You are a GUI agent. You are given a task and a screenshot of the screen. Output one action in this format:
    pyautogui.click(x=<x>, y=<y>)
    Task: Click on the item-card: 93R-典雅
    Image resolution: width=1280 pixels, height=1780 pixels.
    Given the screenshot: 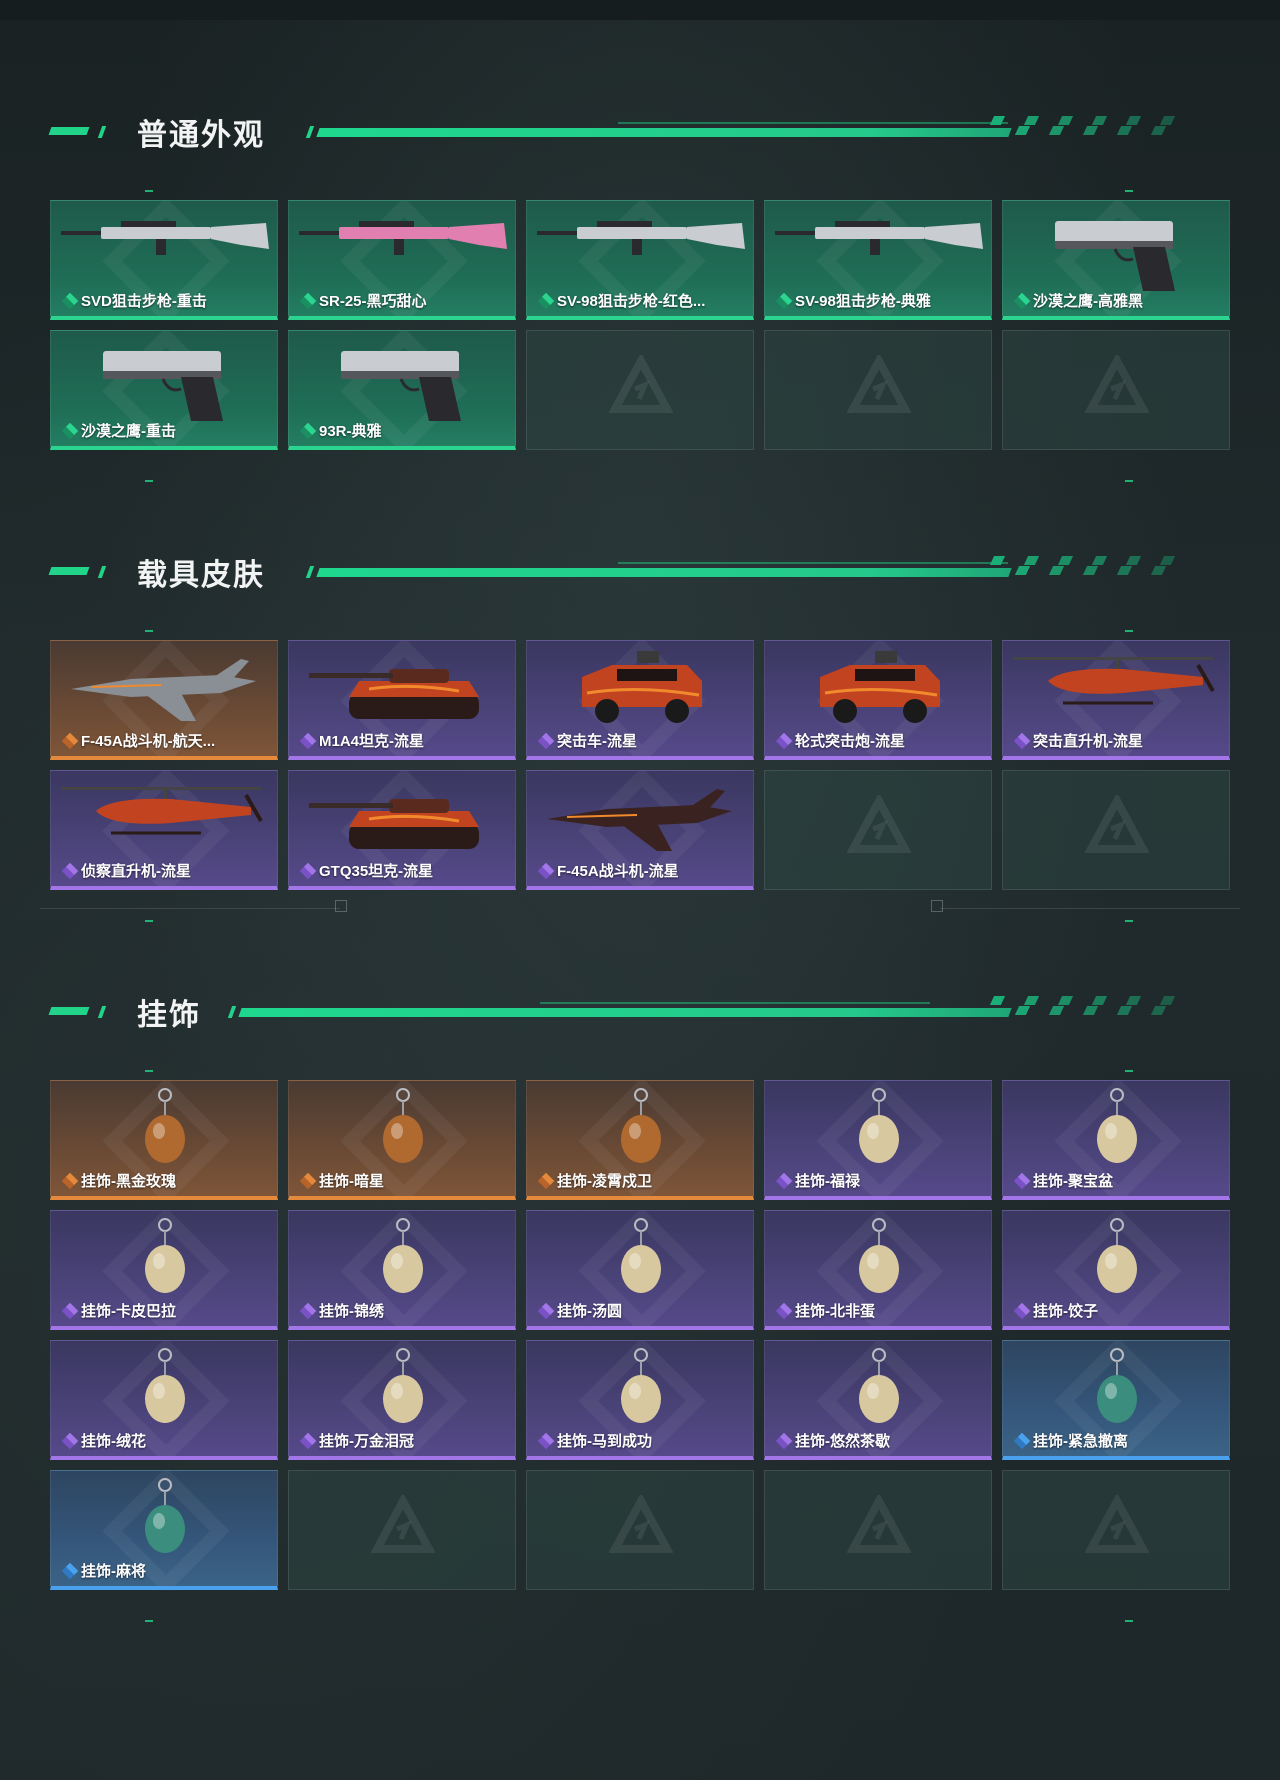 What is the action you would take?
    pyautogui.click(x=402, y=390)
    